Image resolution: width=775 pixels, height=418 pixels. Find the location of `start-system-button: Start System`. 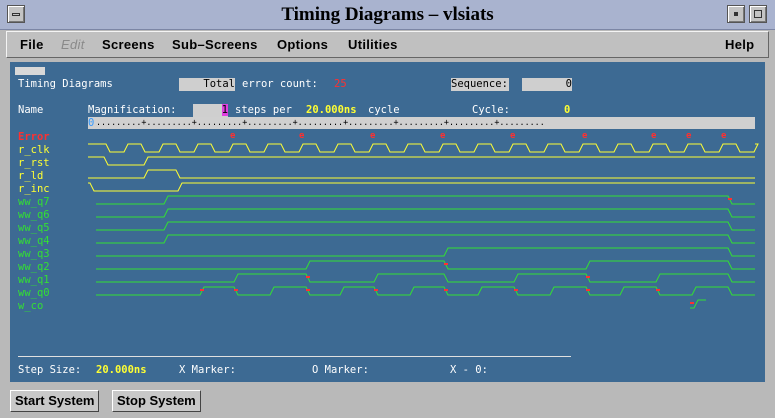

start-system-button: Start System is located at coordinates (55, 401).